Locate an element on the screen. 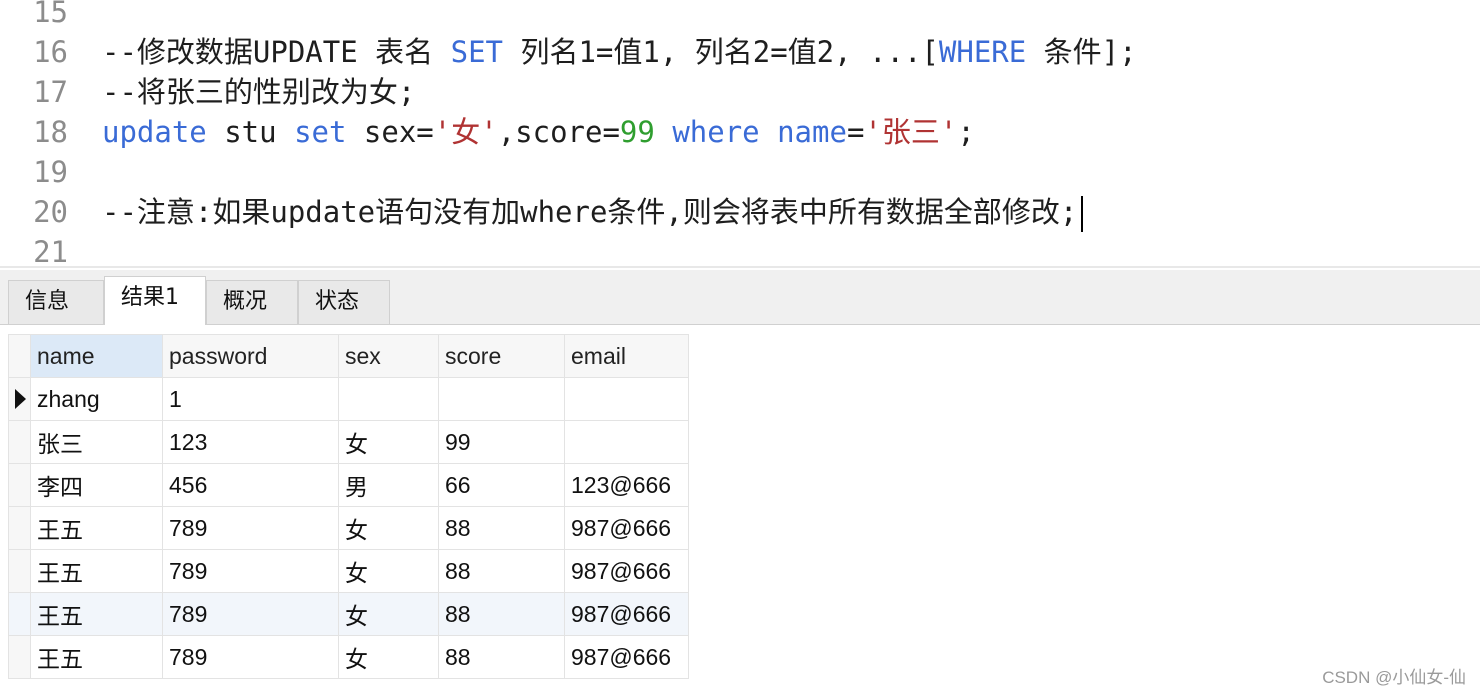  cell-email: 123@666 is located at coordinates (626, 485).